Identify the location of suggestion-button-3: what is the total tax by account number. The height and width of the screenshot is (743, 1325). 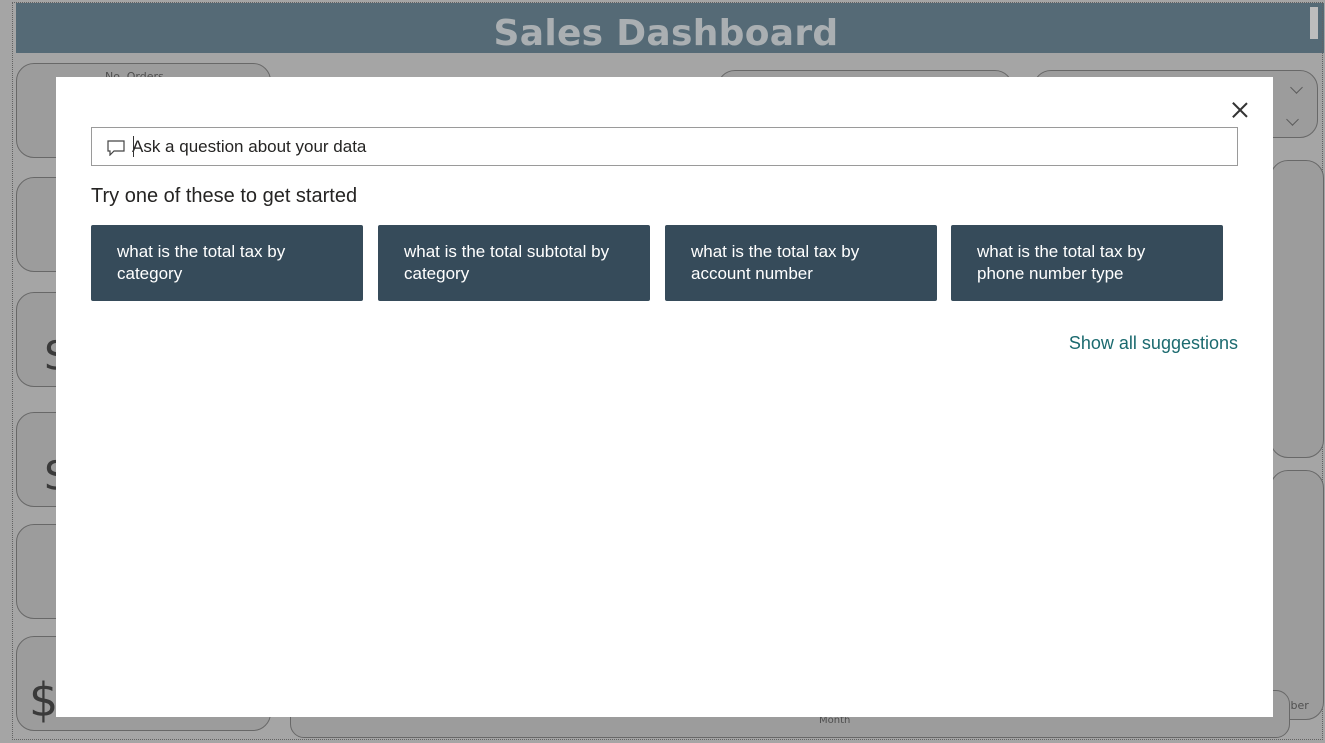
(801, 263).